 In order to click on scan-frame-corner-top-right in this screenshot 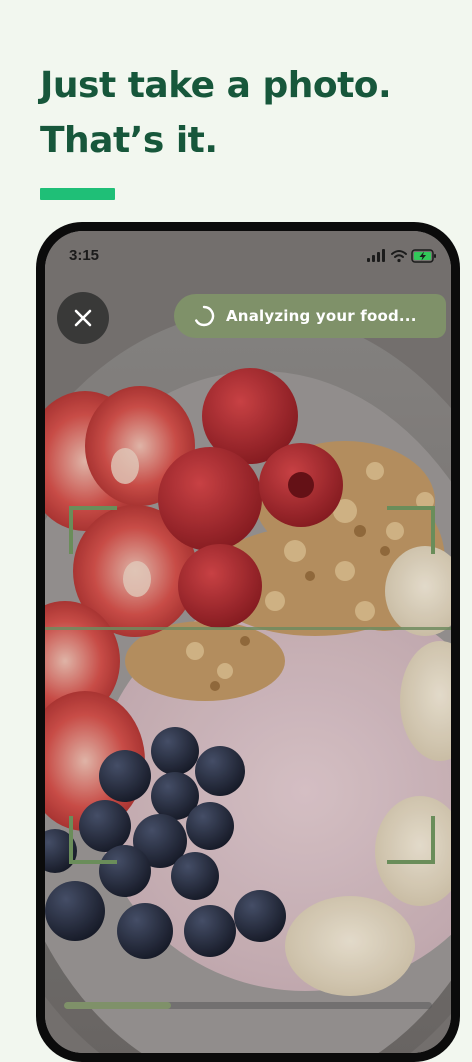, I will do `click(411, 530)`.